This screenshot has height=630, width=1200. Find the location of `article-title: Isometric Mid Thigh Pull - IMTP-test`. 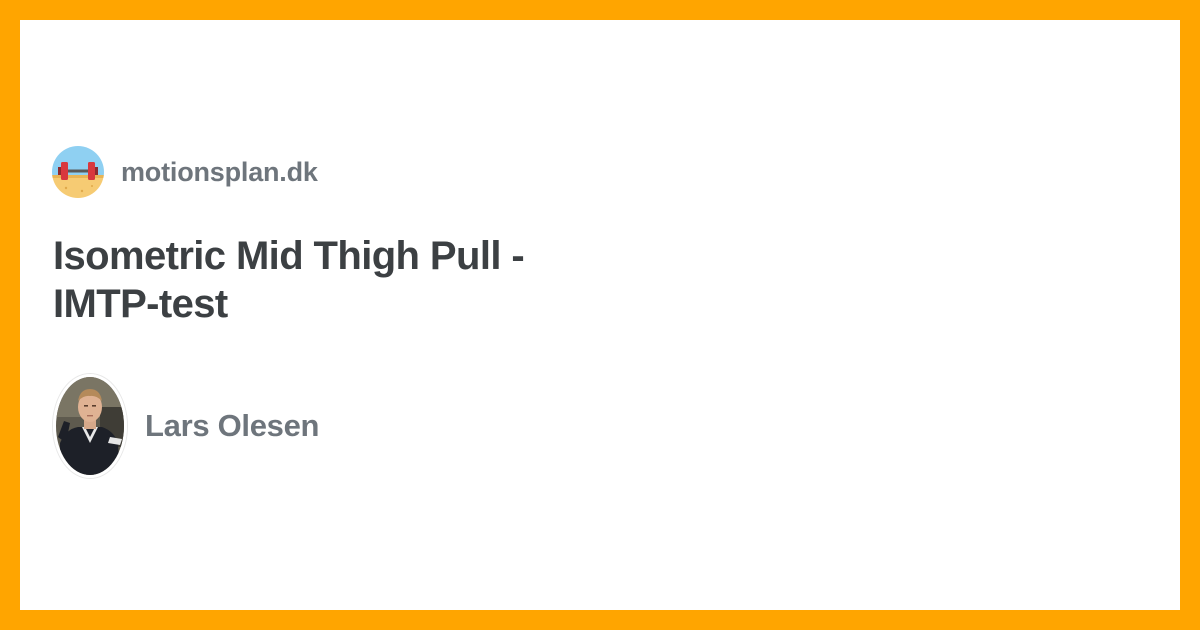

article-title: Isometric Mid Thigh Pull - IMTP-test is located at coordinates (333, 280).